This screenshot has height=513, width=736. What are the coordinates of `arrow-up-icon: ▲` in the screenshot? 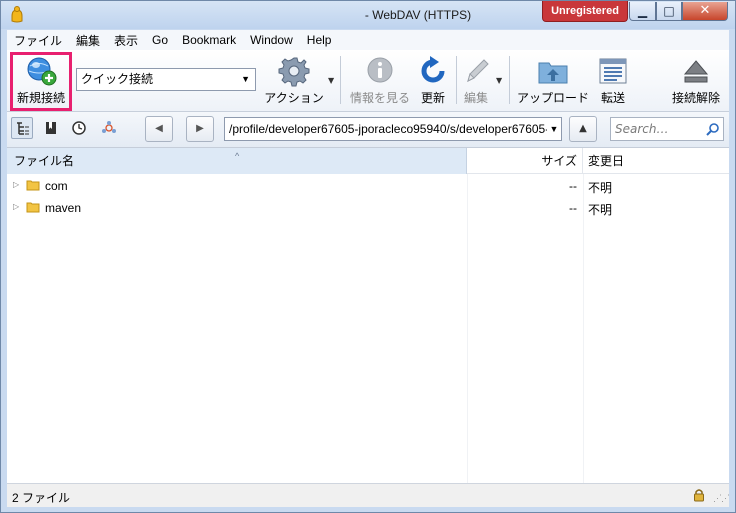 It's located at (583, 128).